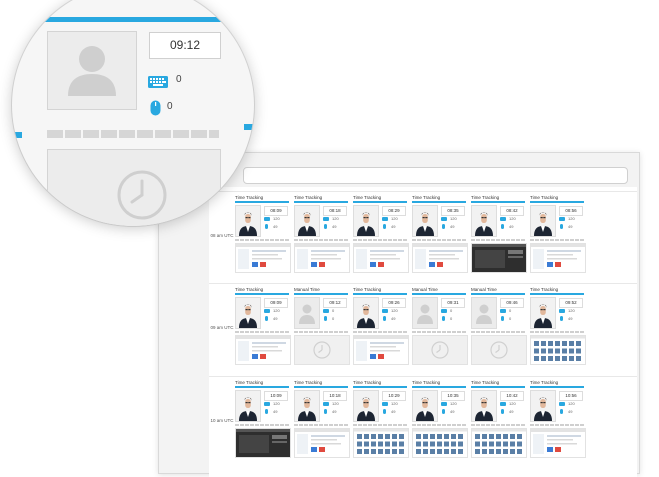 Image resolution: width=659 pixels, height=477 pixels. I want to click on screenshot-card: Time Tracking 10:09 120 49, so click(263, 419).